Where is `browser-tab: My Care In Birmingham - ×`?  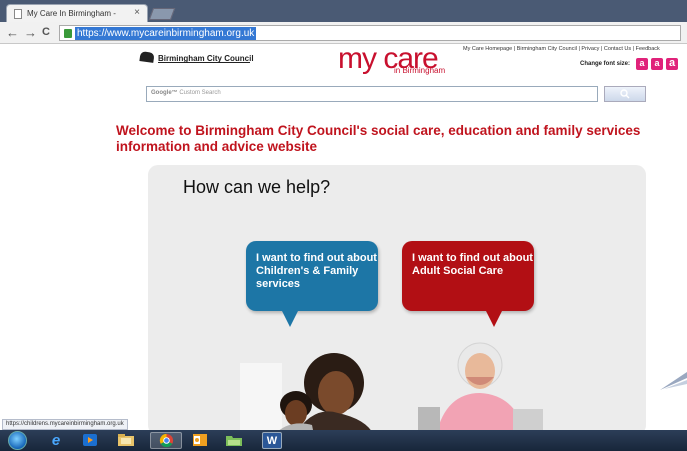 browser-tab: My Care In Birmingham - × is located at coordinates (77, 13).